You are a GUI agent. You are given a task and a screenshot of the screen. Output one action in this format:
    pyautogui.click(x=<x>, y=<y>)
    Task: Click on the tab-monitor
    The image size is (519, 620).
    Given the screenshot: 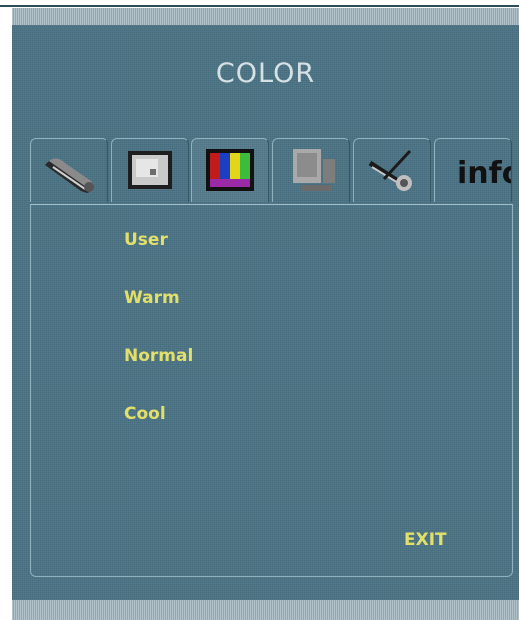 What is the action you would take?
    pyautogui.click(x=311, y=170)
    